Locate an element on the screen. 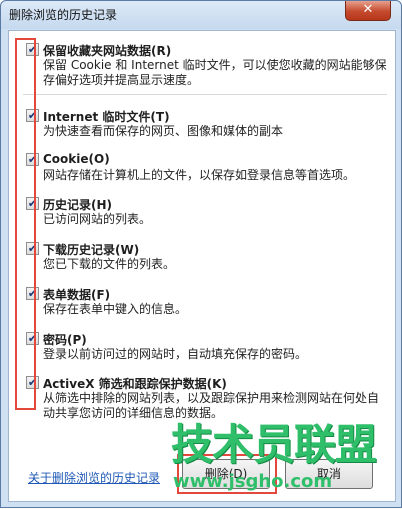 Image resolution: width=402 pixels, height=509 pixels. option-label: 密码(P) is located at coordinates (65, 340).